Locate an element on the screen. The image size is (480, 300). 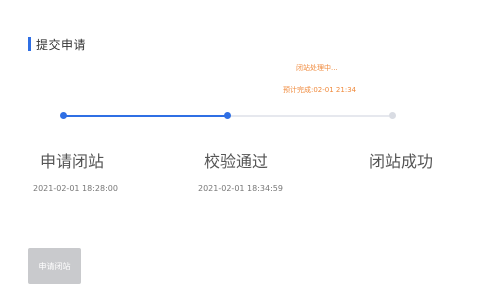
step-3-dot is located at coordinates (392, 115).